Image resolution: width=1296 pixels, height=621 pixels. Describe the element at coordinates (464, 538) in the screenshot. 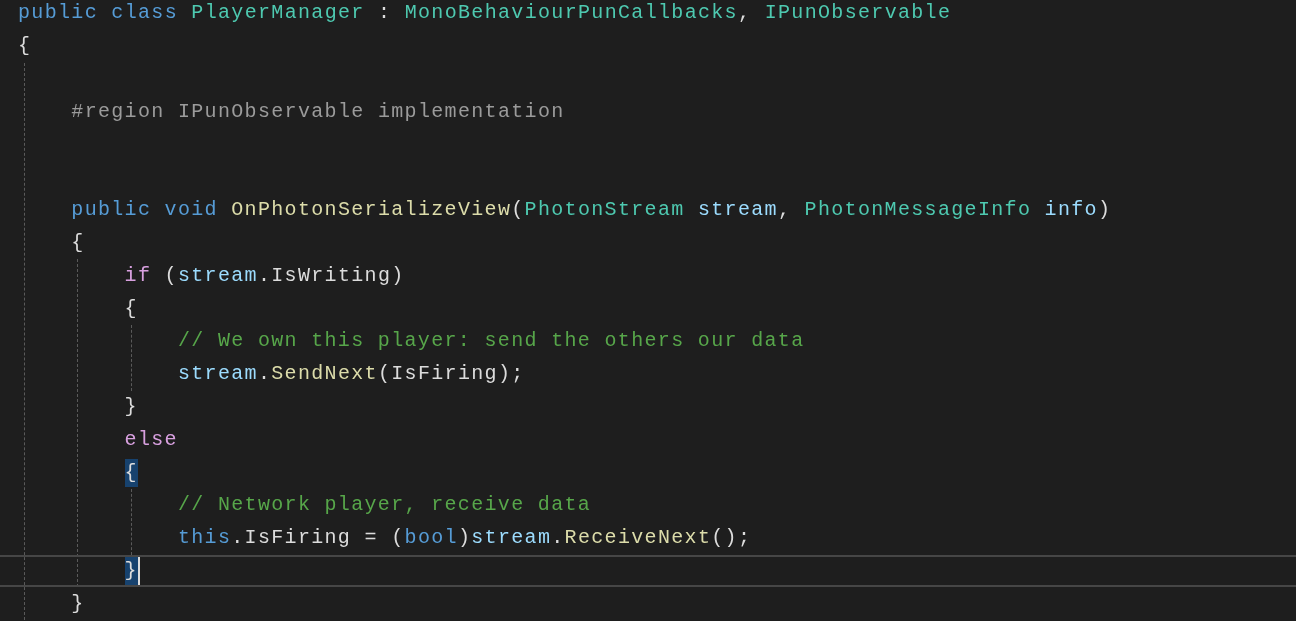

I see `code-line: this.IsFiring = (bool)stream.ReceiveNext();` at that location.